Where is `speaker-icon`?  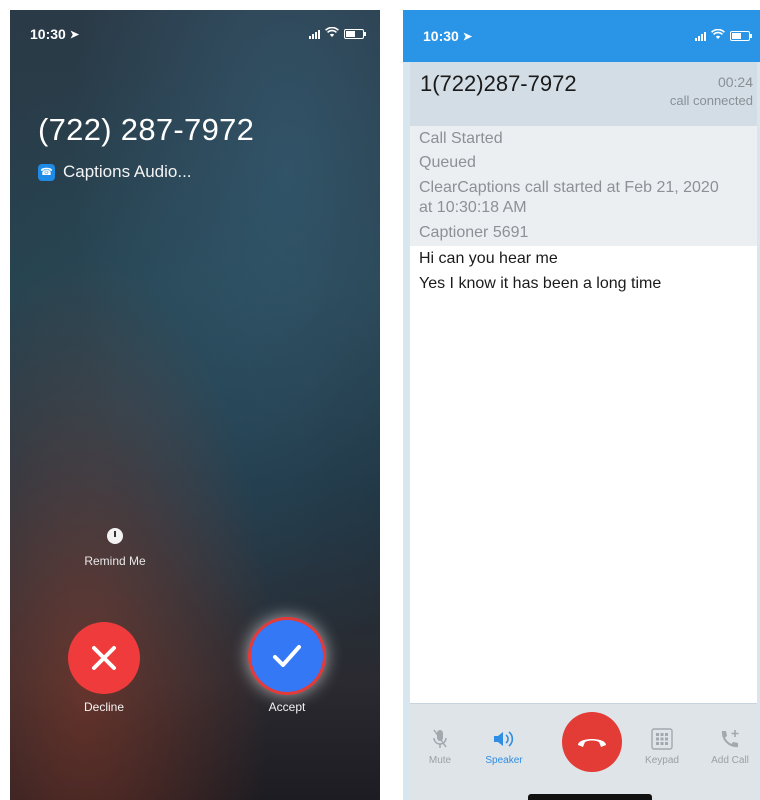 speaker-icon is located at coordinates (504, 739).